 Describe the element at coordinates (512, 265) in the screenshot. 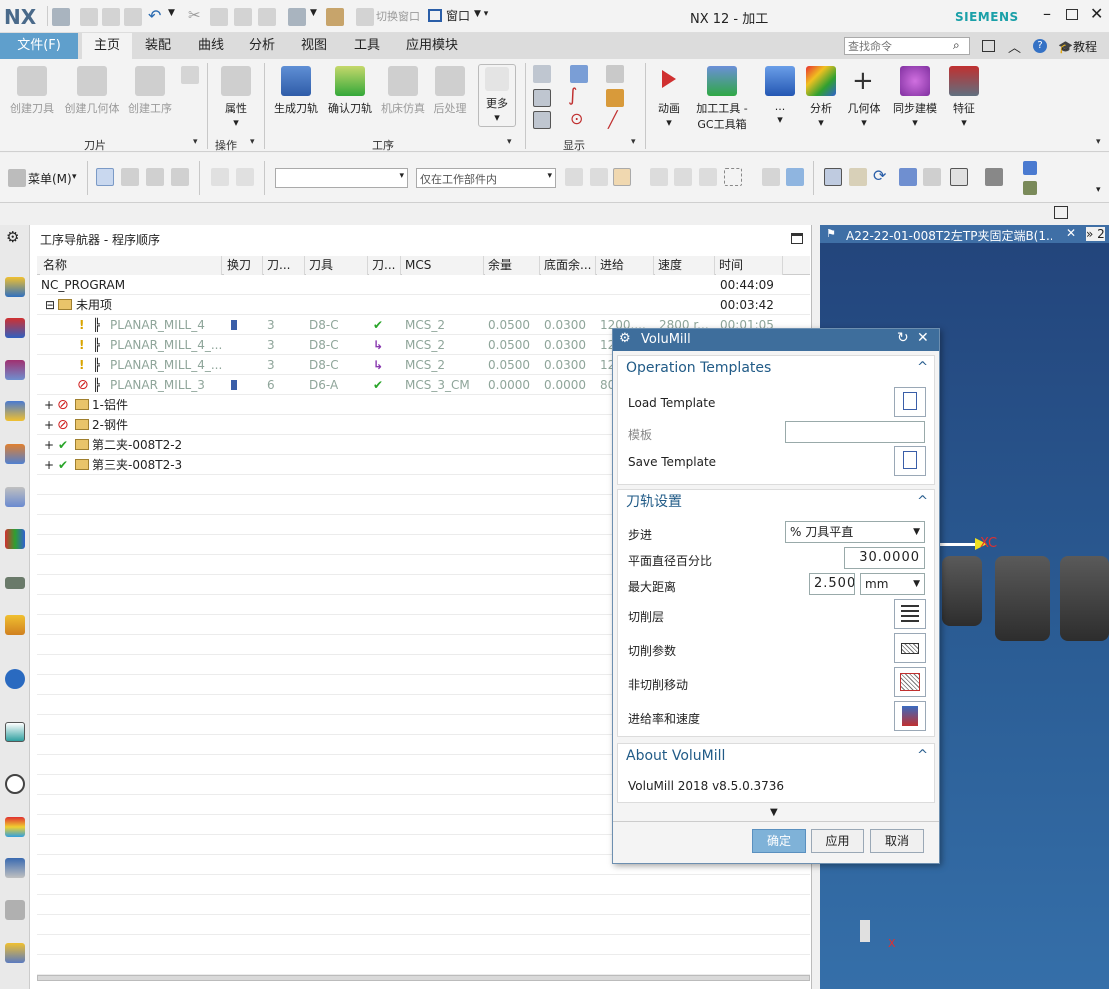

I see `col-stock: 余量` at that location.